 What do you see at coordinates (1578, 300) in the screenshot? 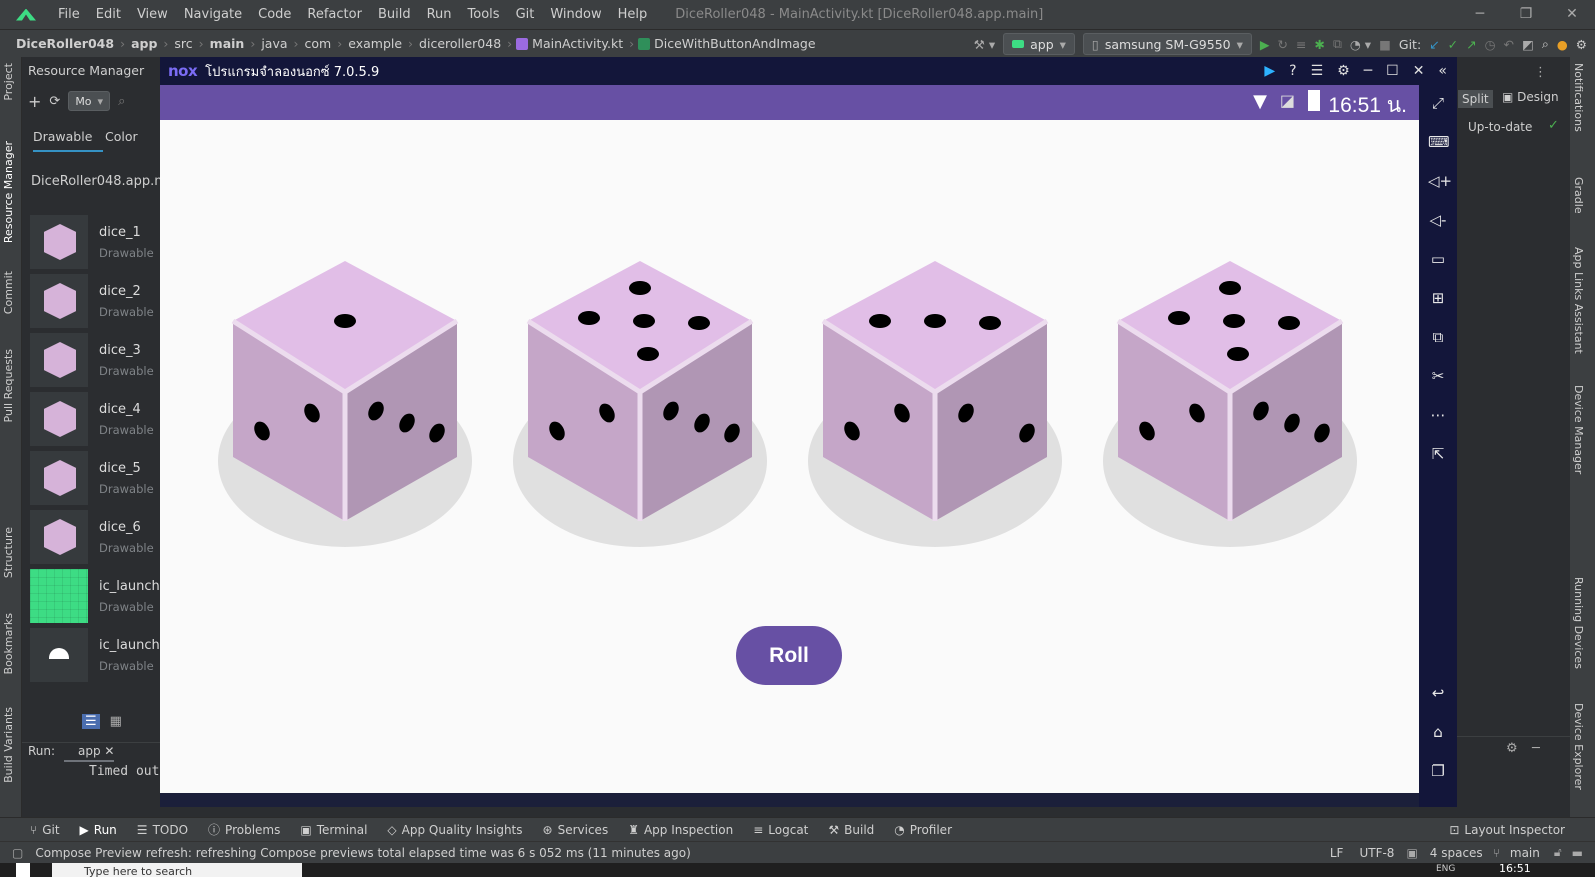
I see `tool-app-links: App Links Assistant` at bounding box center [1578, 300].